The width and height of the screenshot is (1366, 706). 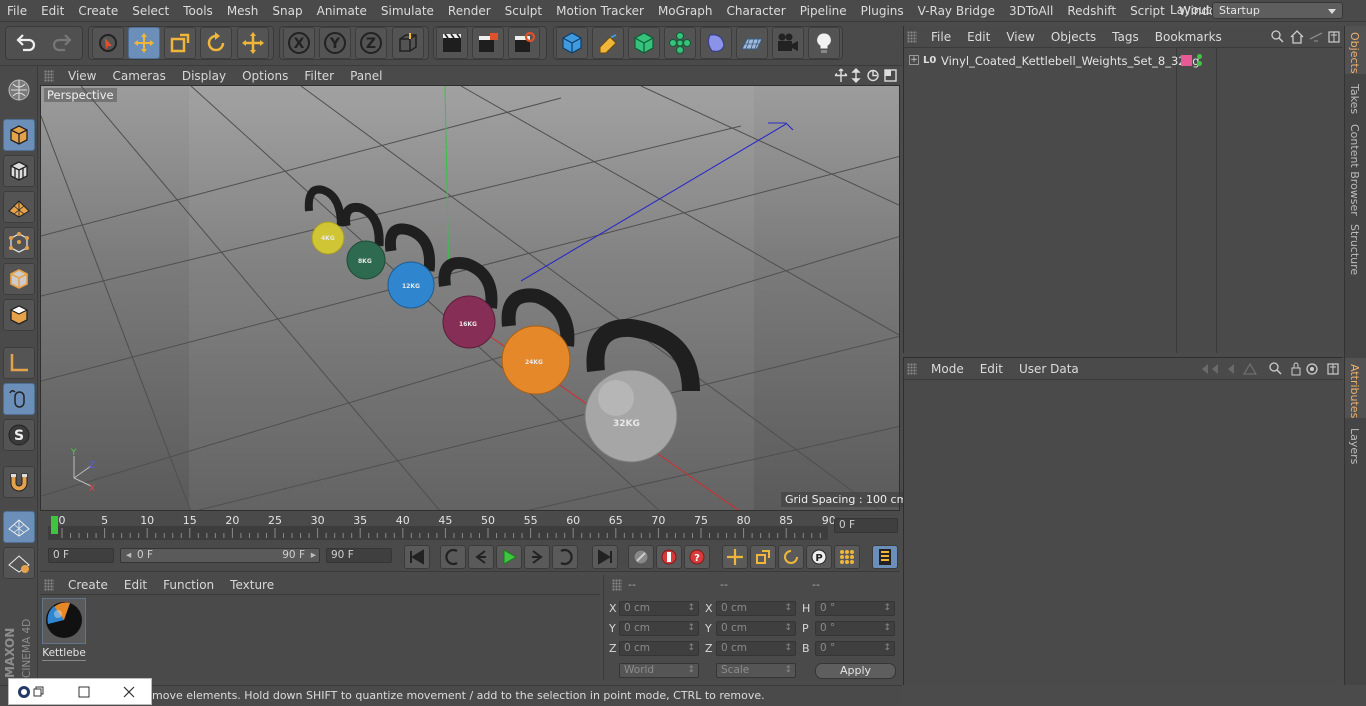 What do you see at coordinates (866, 525) in the screenshot?
I see `current-frame-field: 0 F` at bounding box center [866, 525].